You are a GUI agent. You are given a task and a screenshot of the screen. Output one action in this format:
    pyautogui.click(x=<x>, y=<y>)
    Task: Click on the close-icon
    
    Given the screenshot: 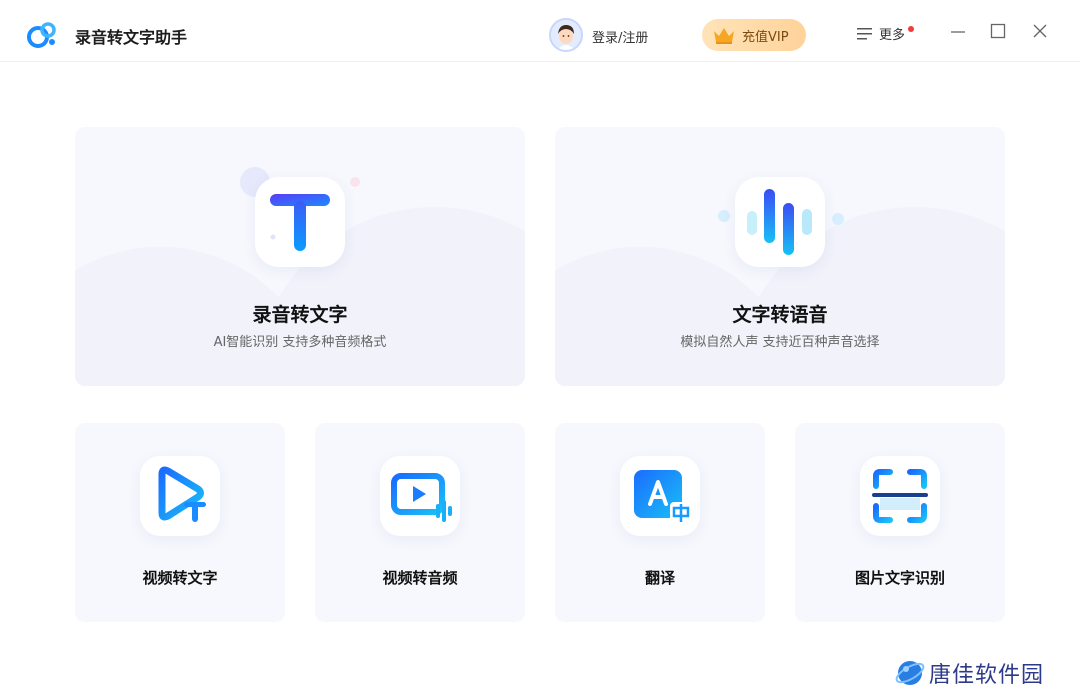 What is the action you would take?
    pyautogui.click(x=1040, y=31)
    